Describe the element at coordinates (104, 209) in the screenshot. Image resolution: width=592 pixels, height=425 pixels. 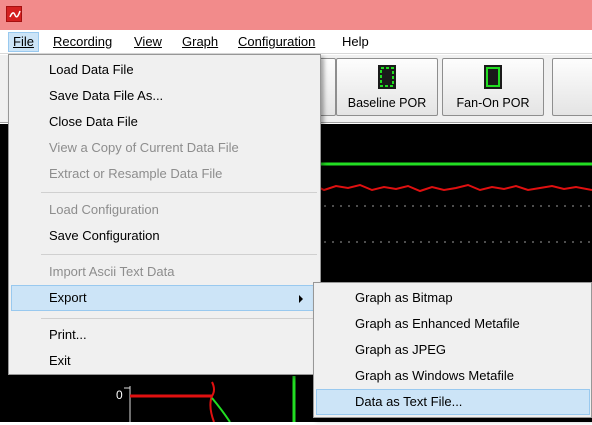
I see `menu-item-label: Load Configuration` at that location.